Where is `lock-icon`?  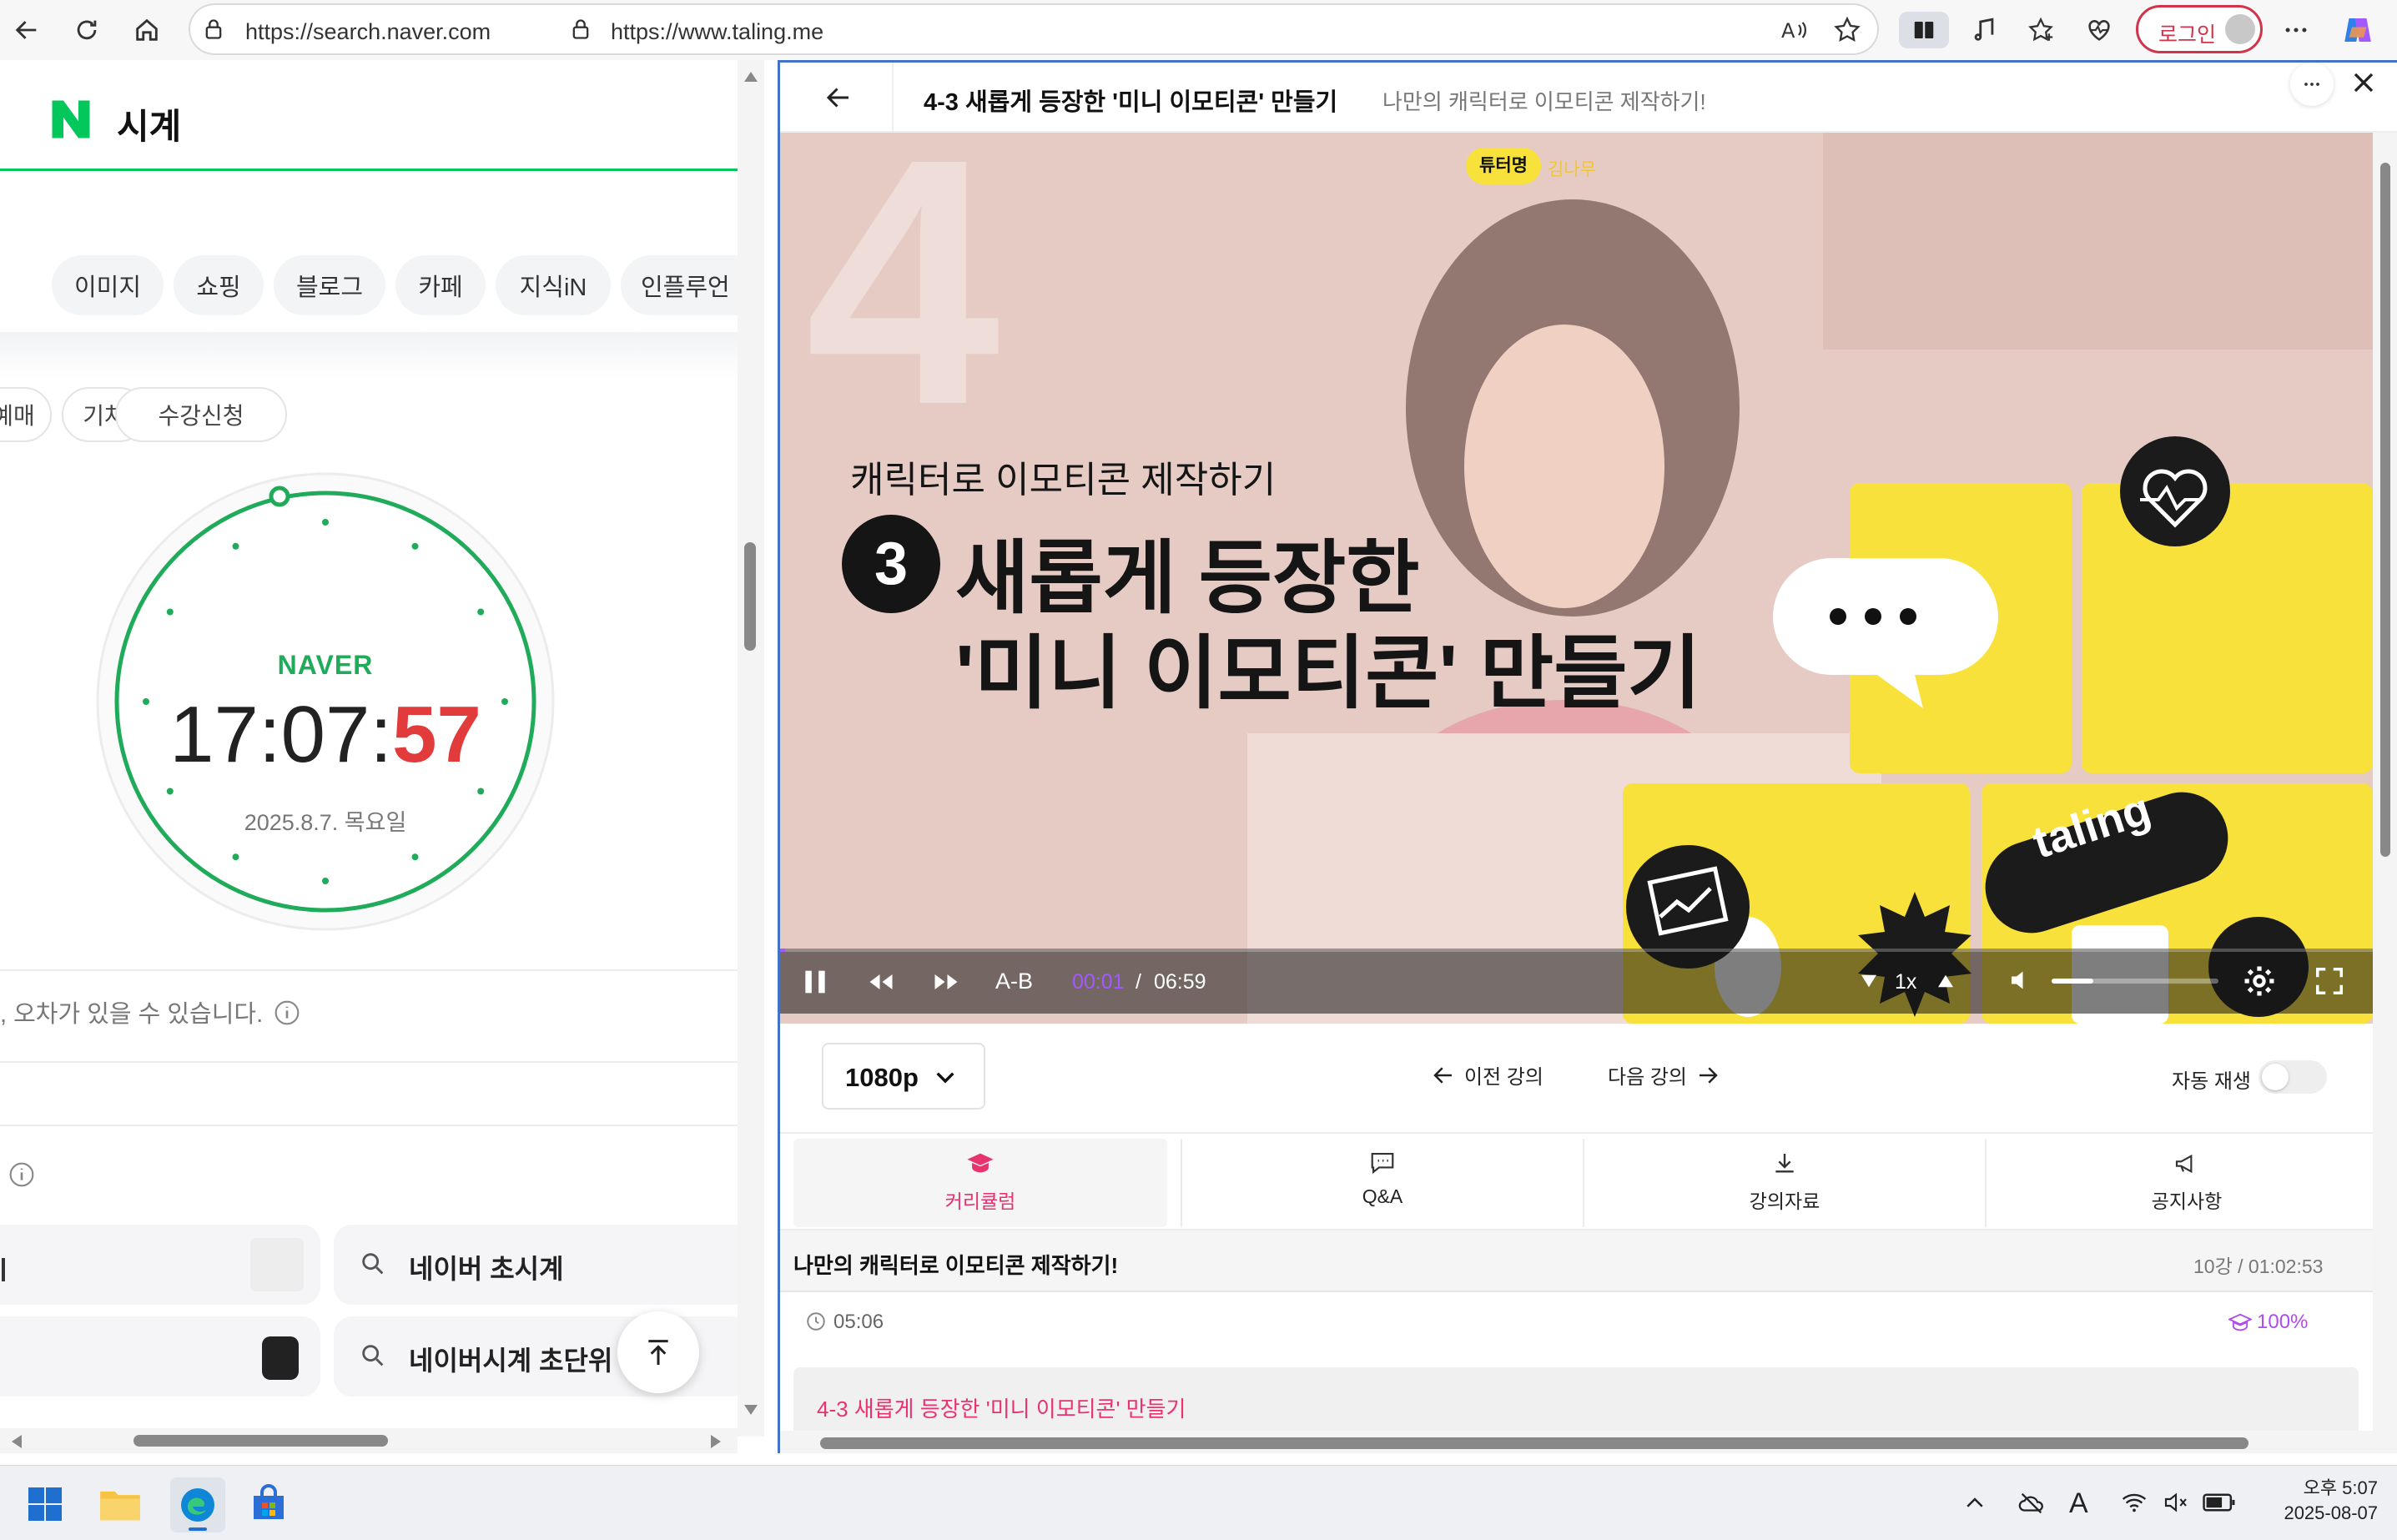
lock-icon is located at coordinates (581, 29).